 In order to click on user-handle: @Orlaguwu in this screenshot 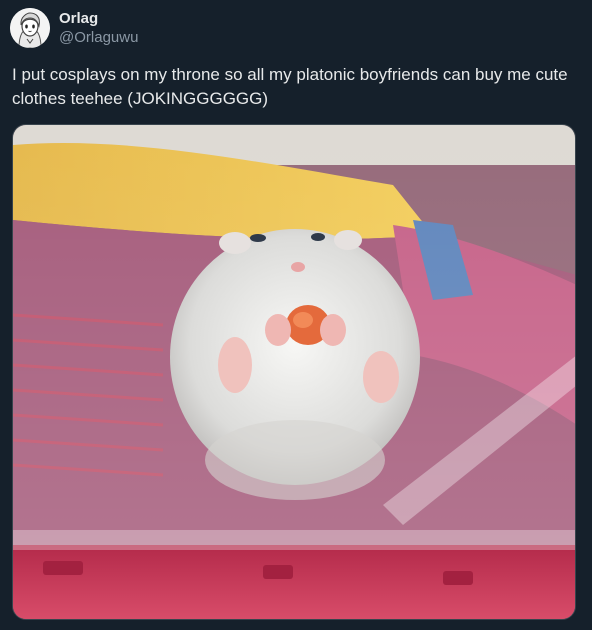, I will do `click(98, 37)`.